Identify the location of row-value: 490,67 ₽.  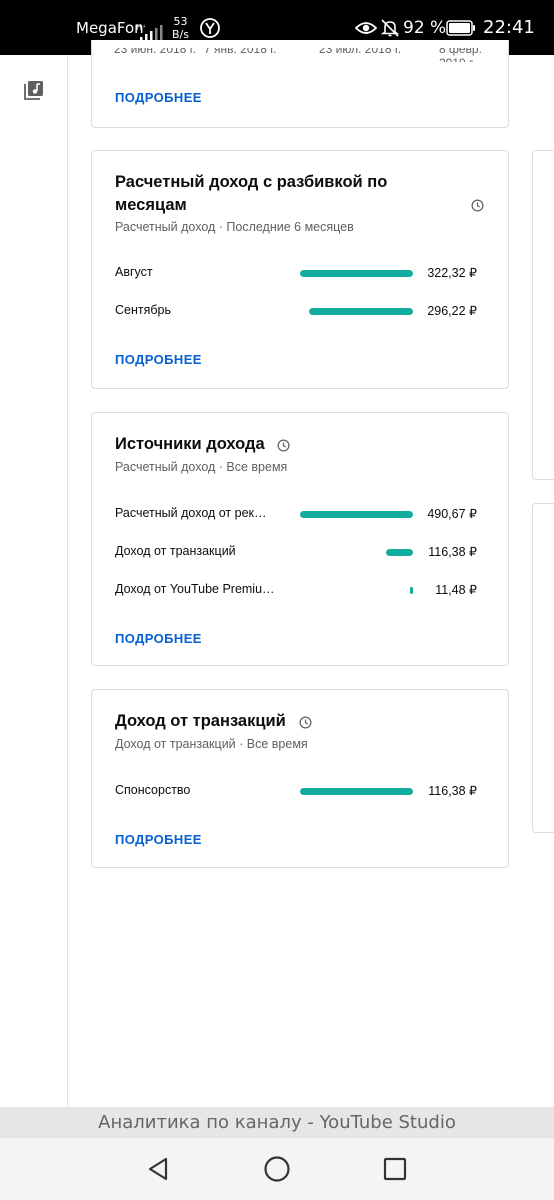
(452, 514).